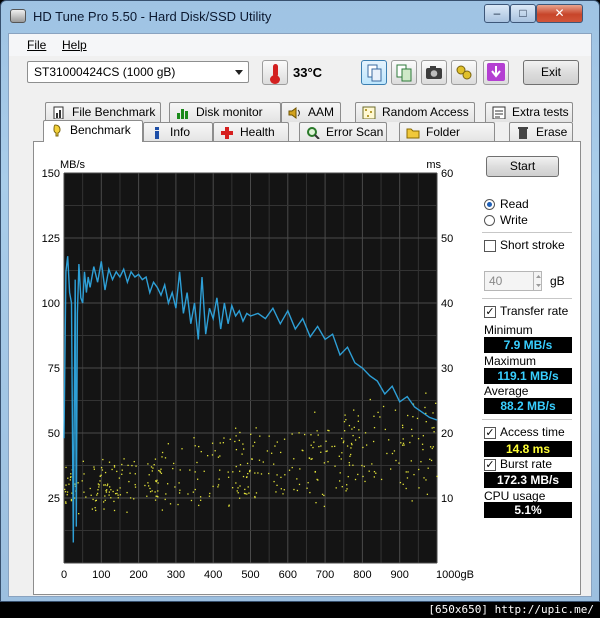 This screenshot has height=618, width=600. Describe the element at coordinates (529, 112) in the screenshot. I see `tab-extra-tests: Extra tests` at that location.